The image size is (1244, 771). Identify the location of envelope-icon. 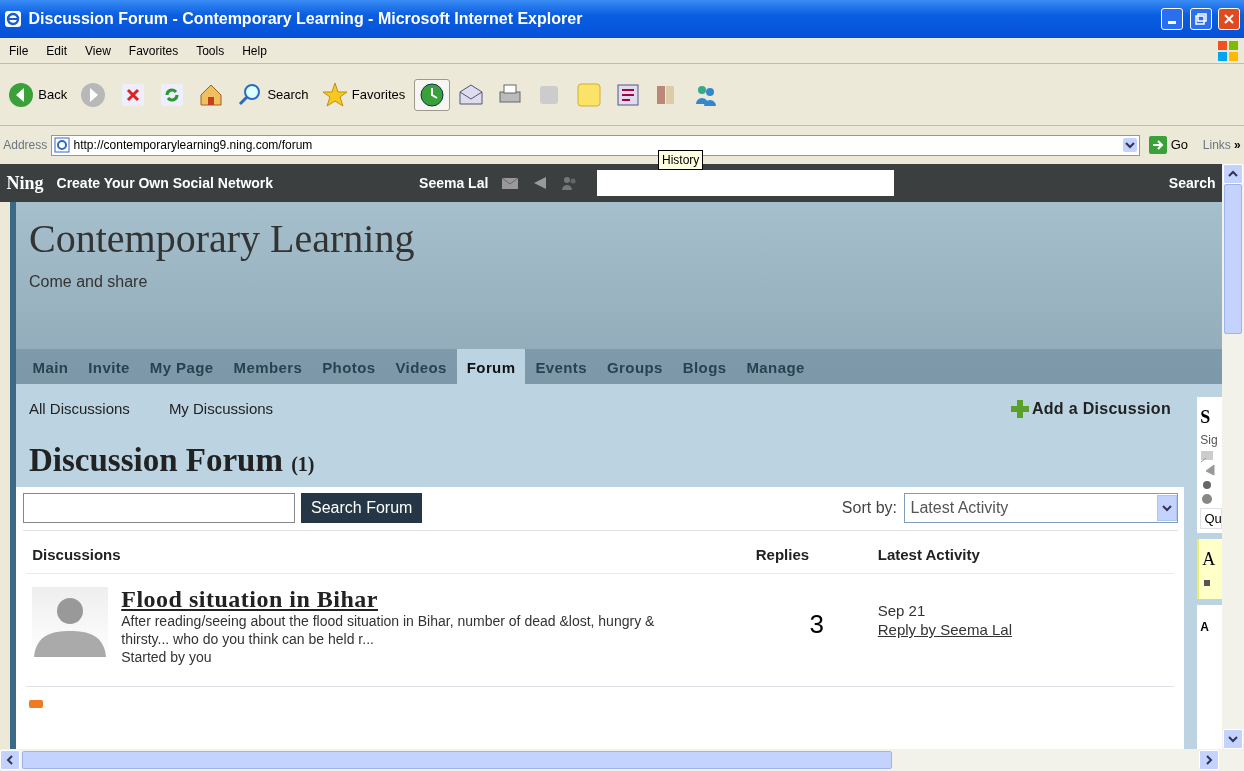
(510, 183).